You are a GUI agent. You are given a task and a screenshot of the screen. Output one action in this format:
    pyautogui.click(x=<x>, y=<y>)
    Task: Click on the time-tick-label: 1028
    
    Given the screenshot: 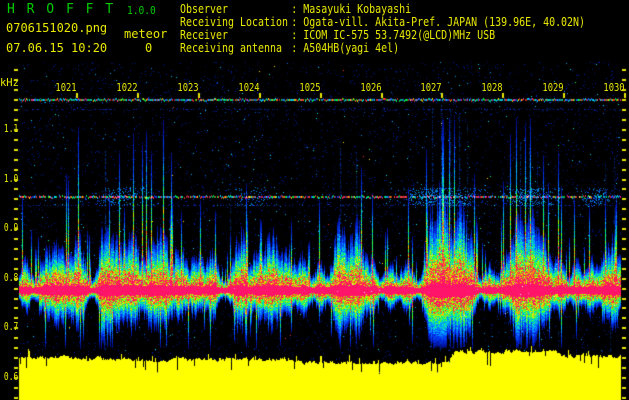 What is the action you would take?
    pyautogui.click(x=492, y=87)
    